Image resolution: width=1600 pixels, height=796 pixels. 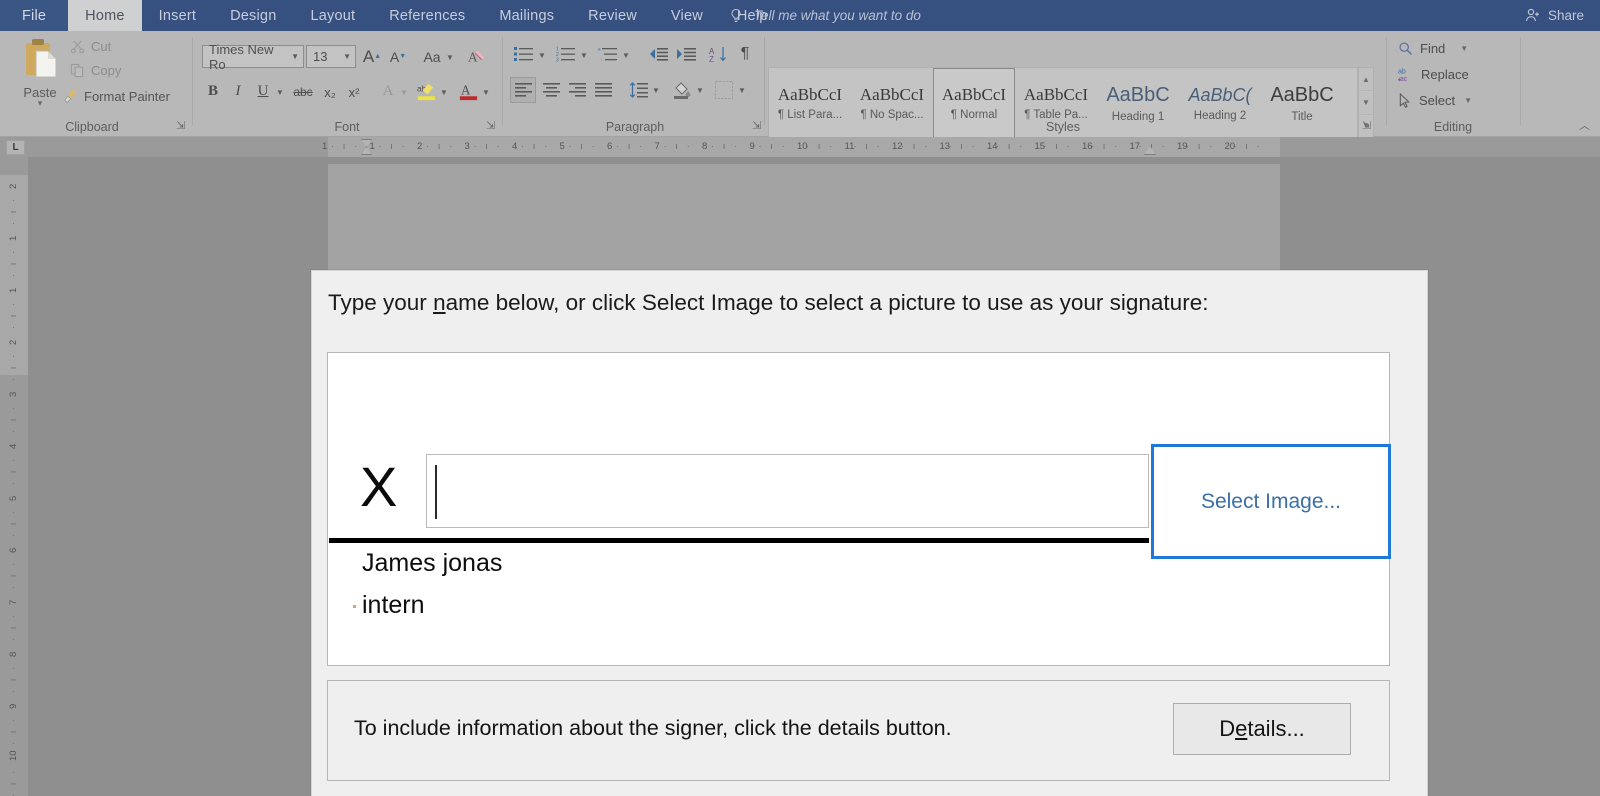 I want to click on styles-scroll-down-button: ▼, so click(x=1366, y=103).